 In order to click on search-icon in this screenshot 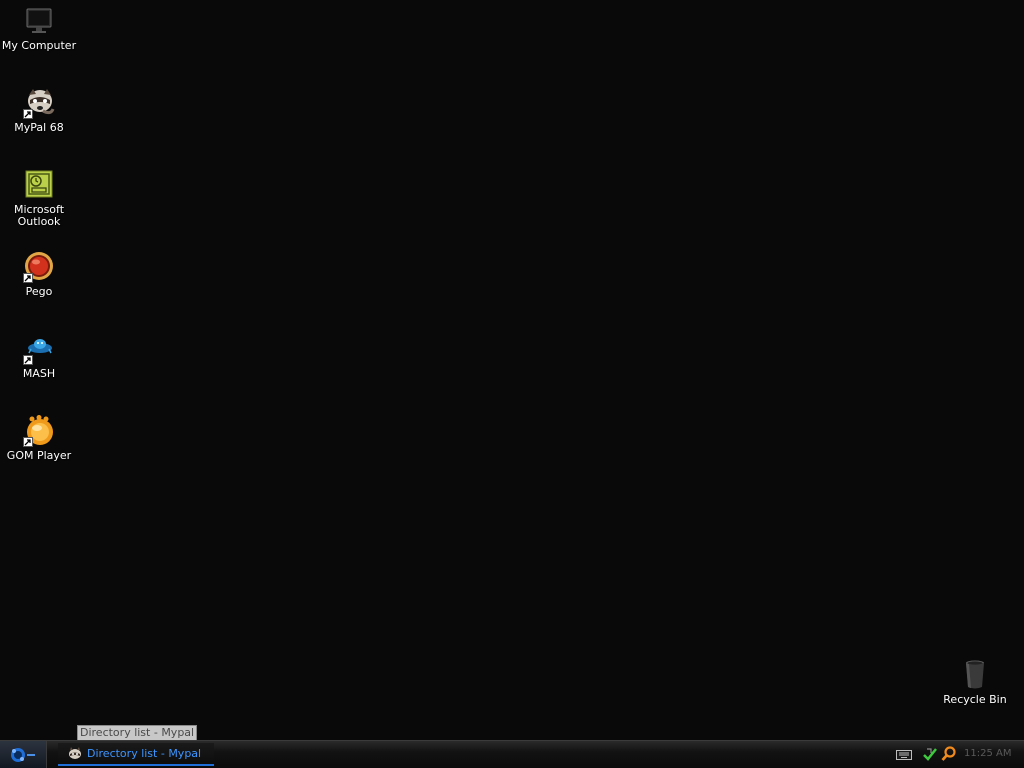, I will do `click(949, 754)`.